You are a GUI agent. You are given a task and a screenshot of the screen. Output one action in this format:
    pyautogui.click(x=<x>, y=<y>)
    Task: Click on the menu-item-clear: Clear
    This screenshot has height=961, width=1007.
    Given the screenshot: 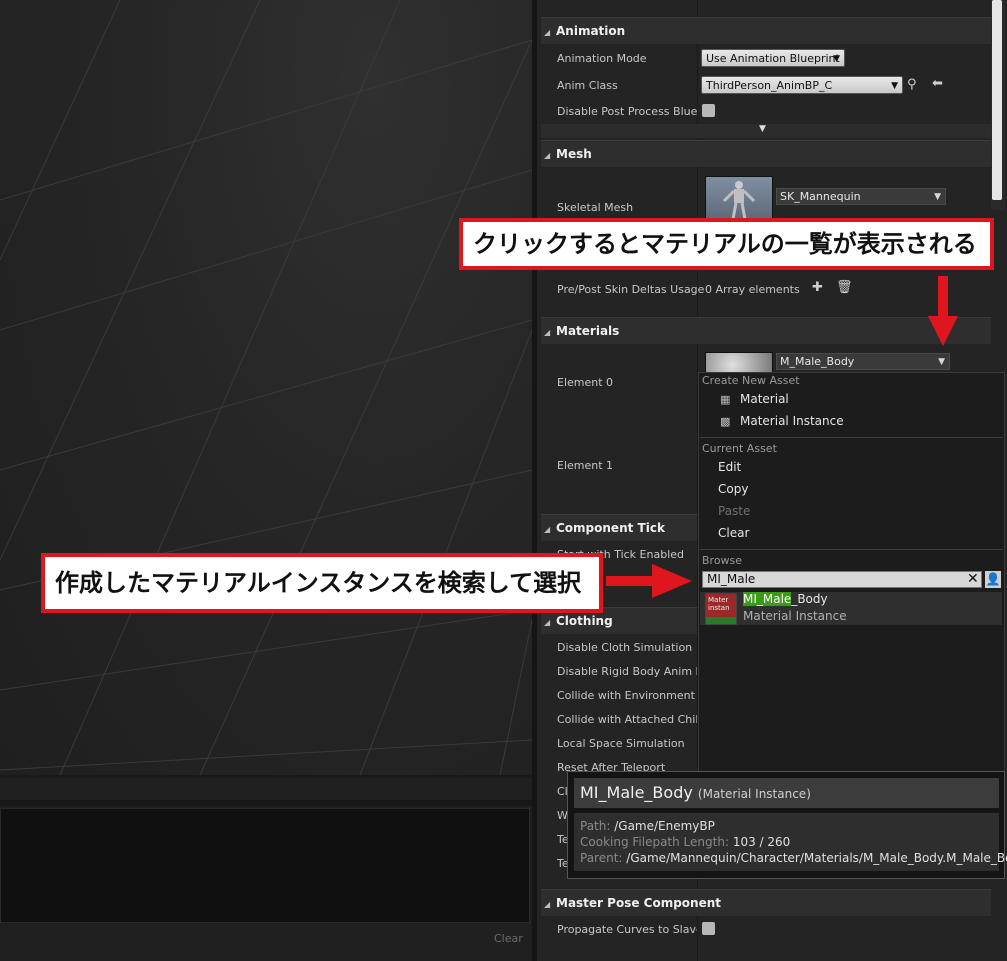 What is the action you would take?
    pyautogui.click(x=733, y=533)
    